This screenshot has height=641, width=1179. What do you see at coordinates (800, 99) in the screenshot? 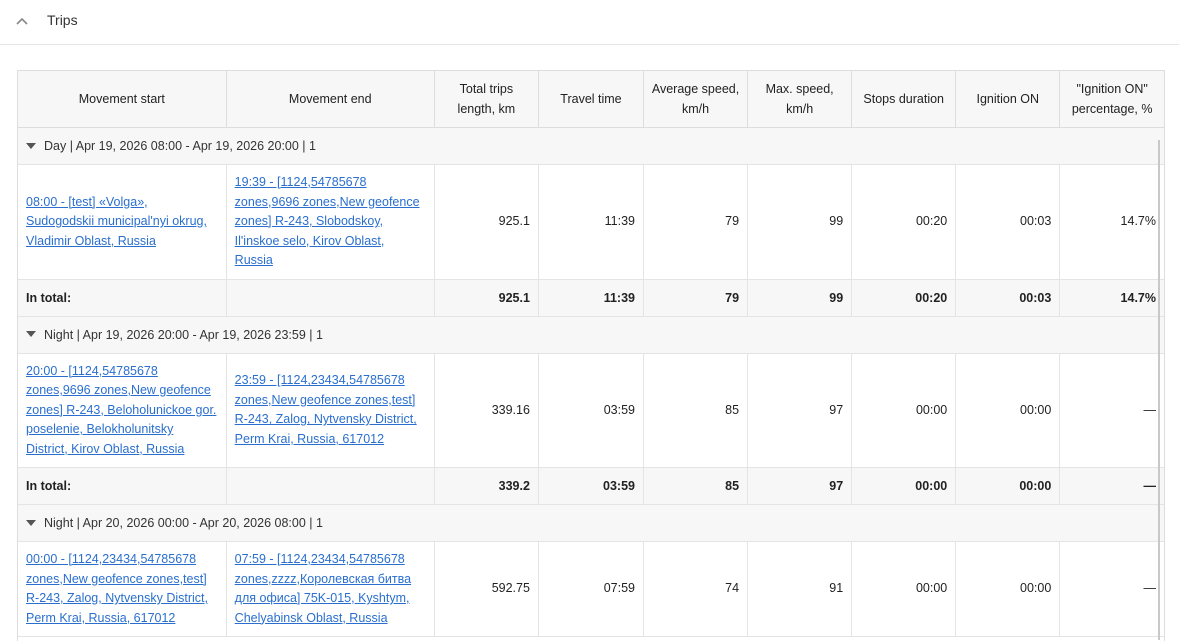
I see `col-max-speed: Max. speed, km/h` at bounding box center [800, 99].